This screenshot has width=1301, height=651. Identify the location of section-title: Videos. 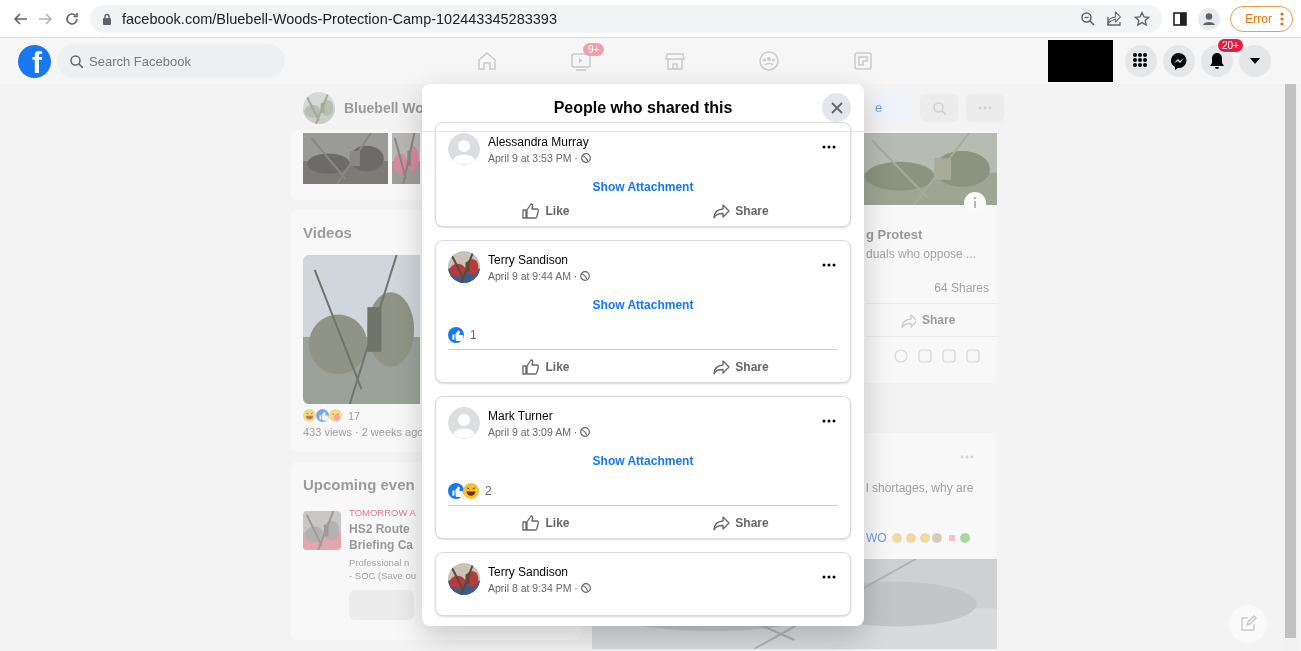
(327, 232).